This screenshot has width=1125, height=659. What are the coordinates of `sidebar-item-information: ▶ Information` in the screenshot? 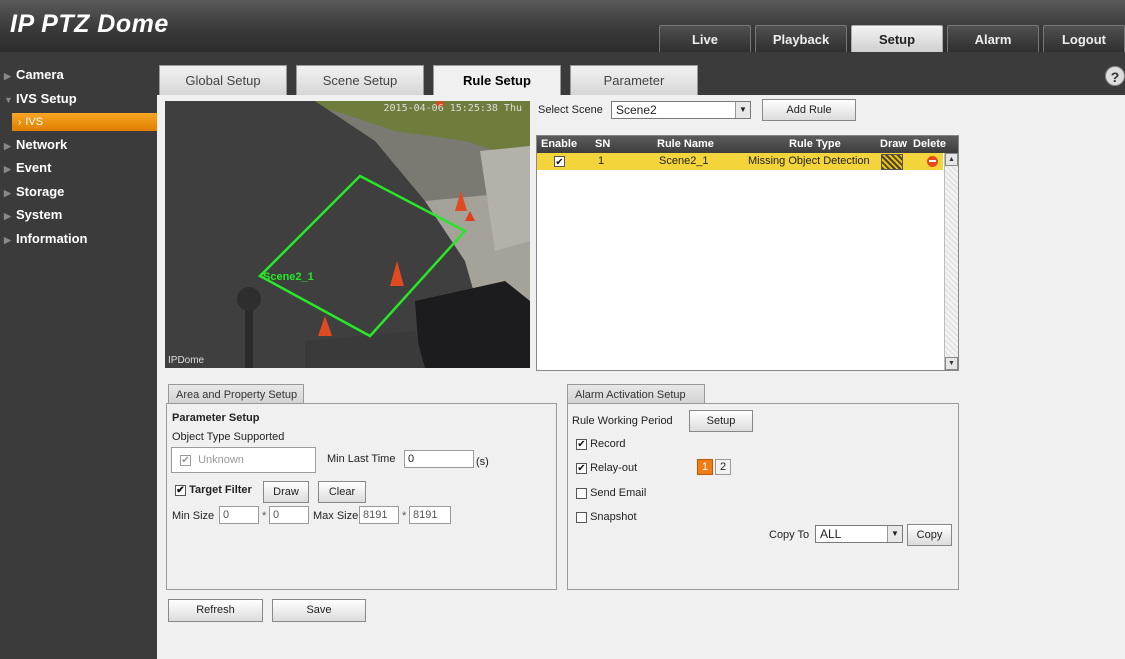 It's located at (78, 239).